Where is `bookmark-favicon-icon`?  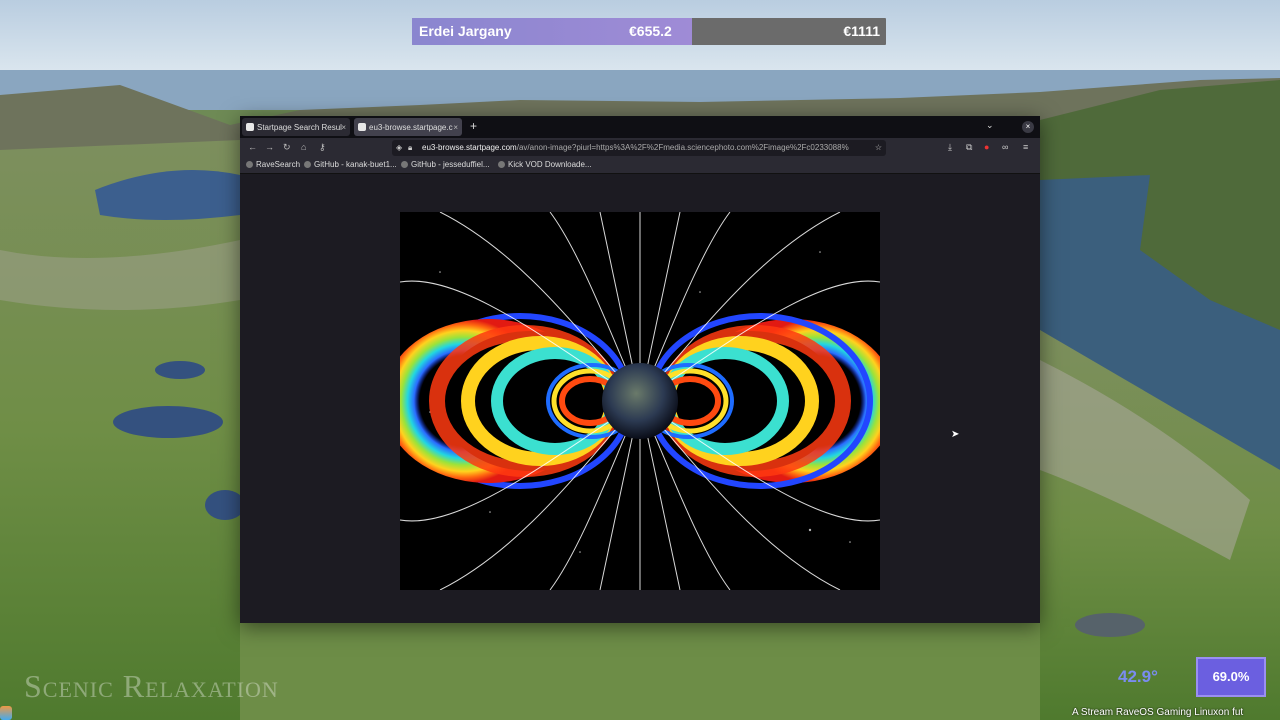 bookmark-favicon-icon is located at coordinates (249, 164).